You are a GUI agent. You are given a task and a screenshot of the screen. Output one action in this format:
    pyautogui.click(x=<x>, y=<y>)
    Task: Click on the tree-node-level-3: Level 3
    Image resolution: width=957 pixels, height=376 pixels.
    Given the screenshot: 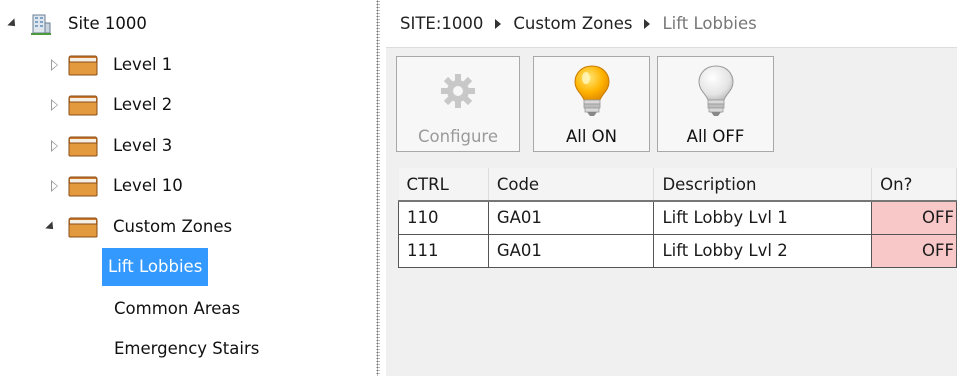 What is the action you would take?
    pyautogui.click(x=114, y=146)
    